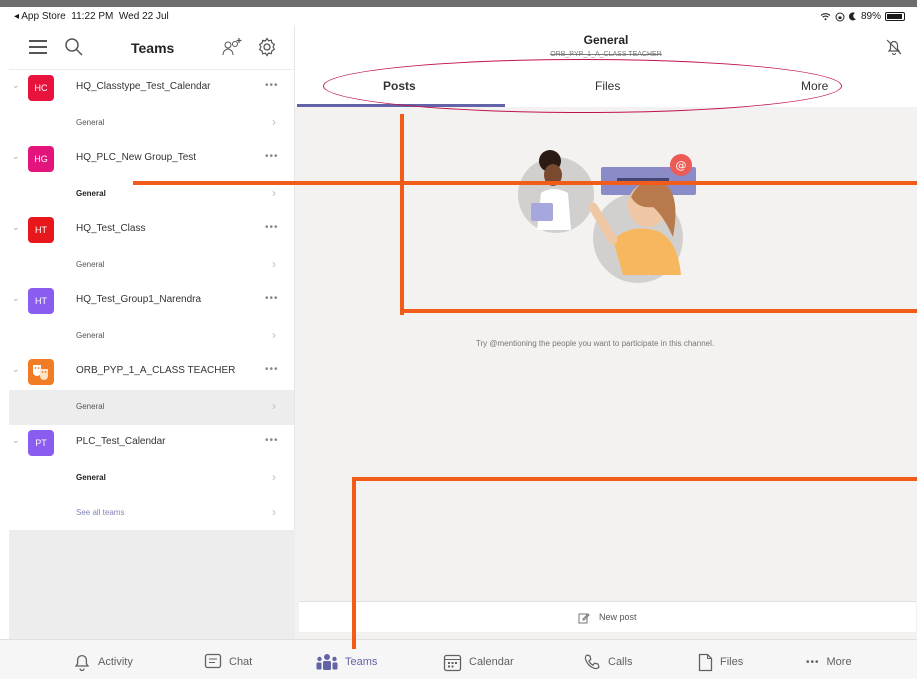 The image size is (917, 679). I want to click on status-date: Wed 22 Jul, so click(143, 16).